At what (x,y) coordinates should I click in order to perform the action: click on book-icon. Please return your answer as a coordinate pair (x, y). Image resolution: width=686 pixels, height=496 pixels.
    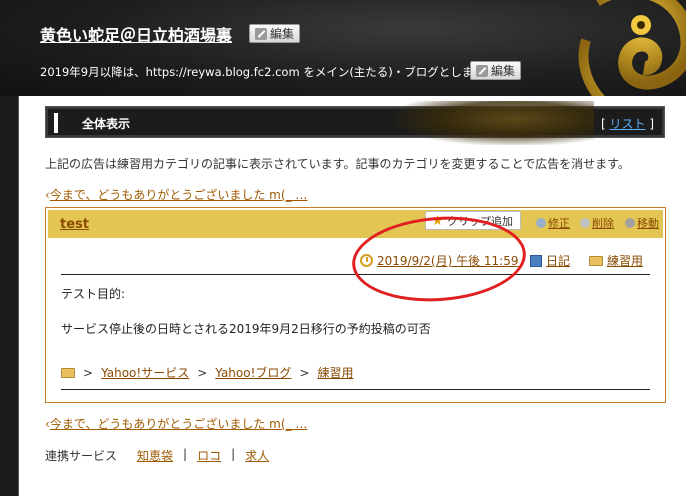
    Looking at the image, I should click on (536, 260).